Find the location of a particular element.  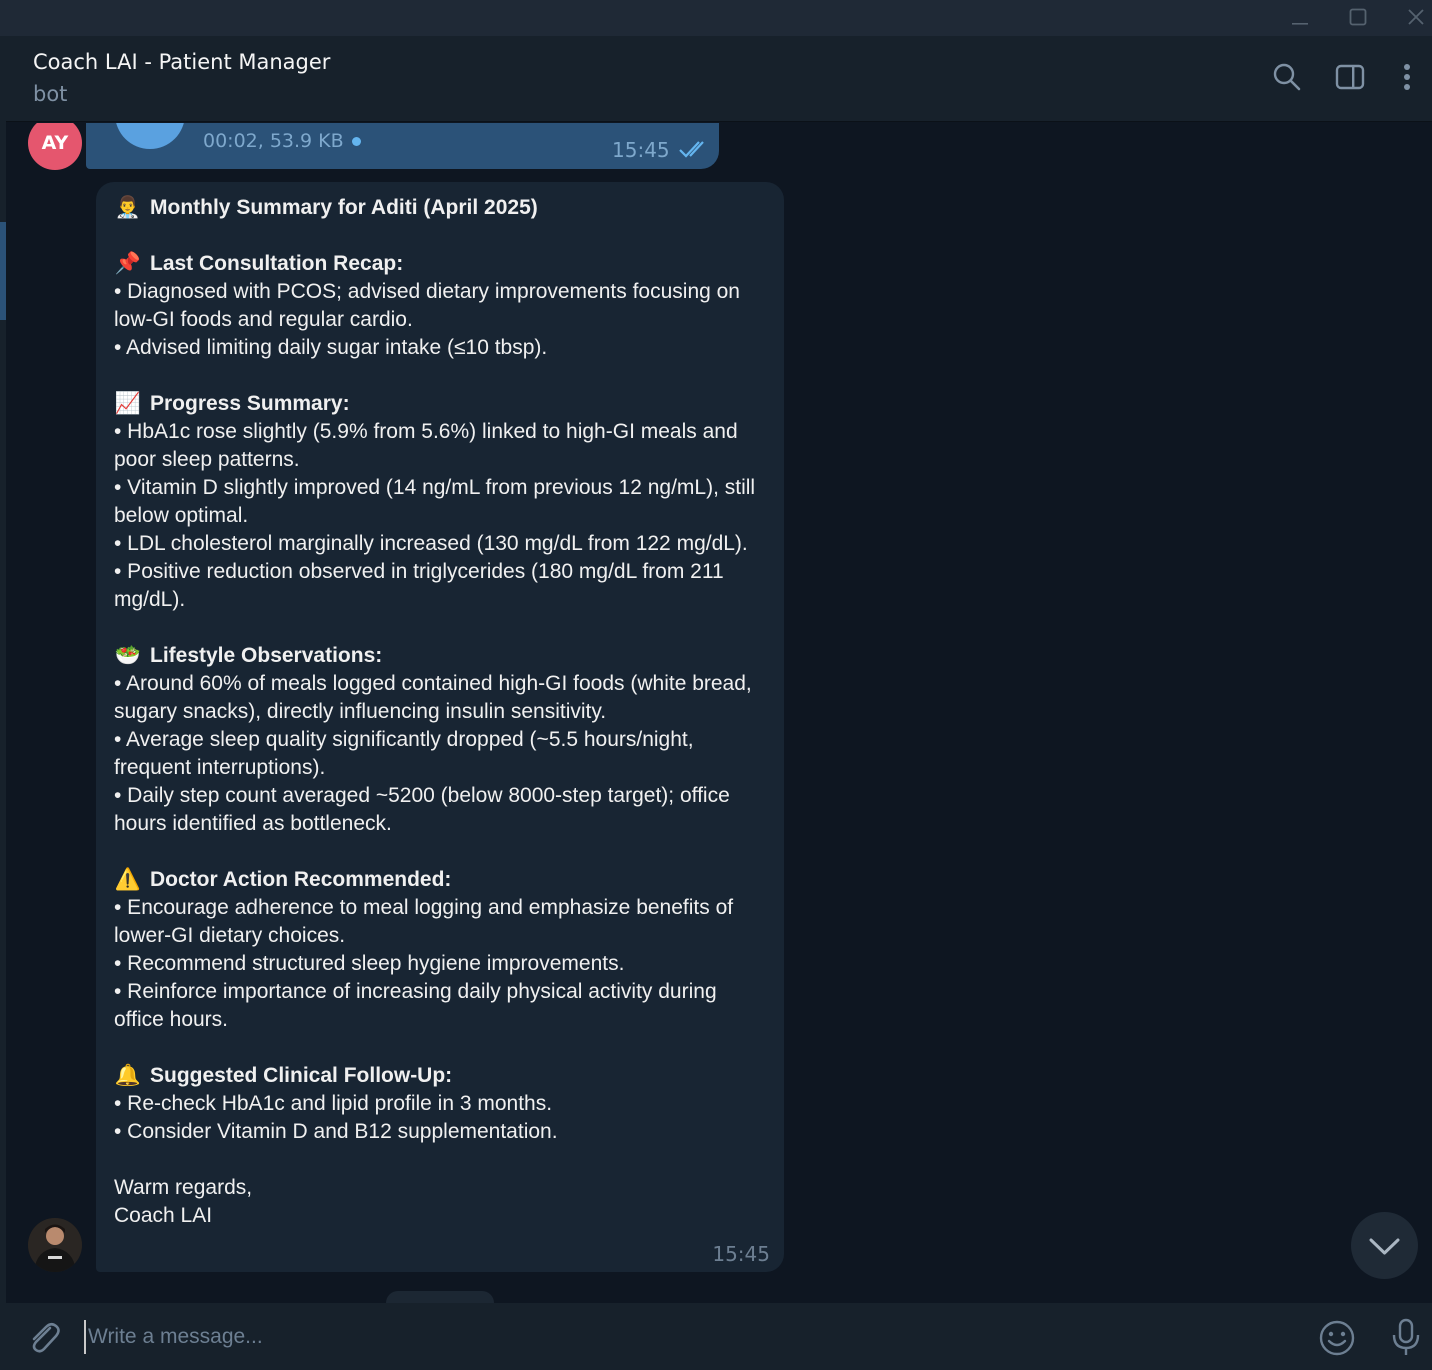

chevron-down-icon is located at coordinates (1384, 1246).